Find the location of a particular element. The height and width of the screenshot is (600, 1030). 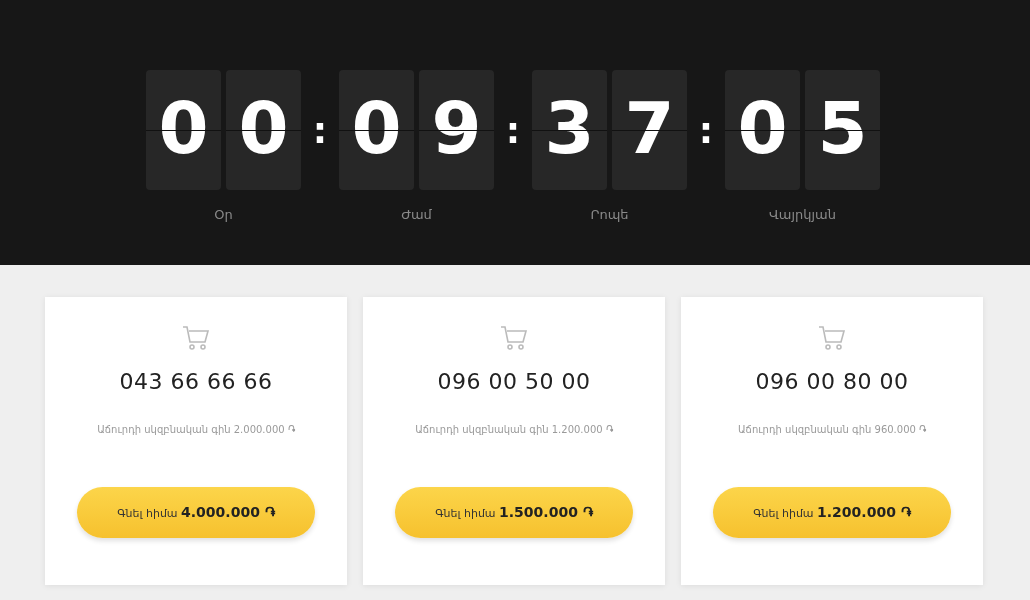

phone-number: 043 66 66 66 is located at coordinates (196, 381).